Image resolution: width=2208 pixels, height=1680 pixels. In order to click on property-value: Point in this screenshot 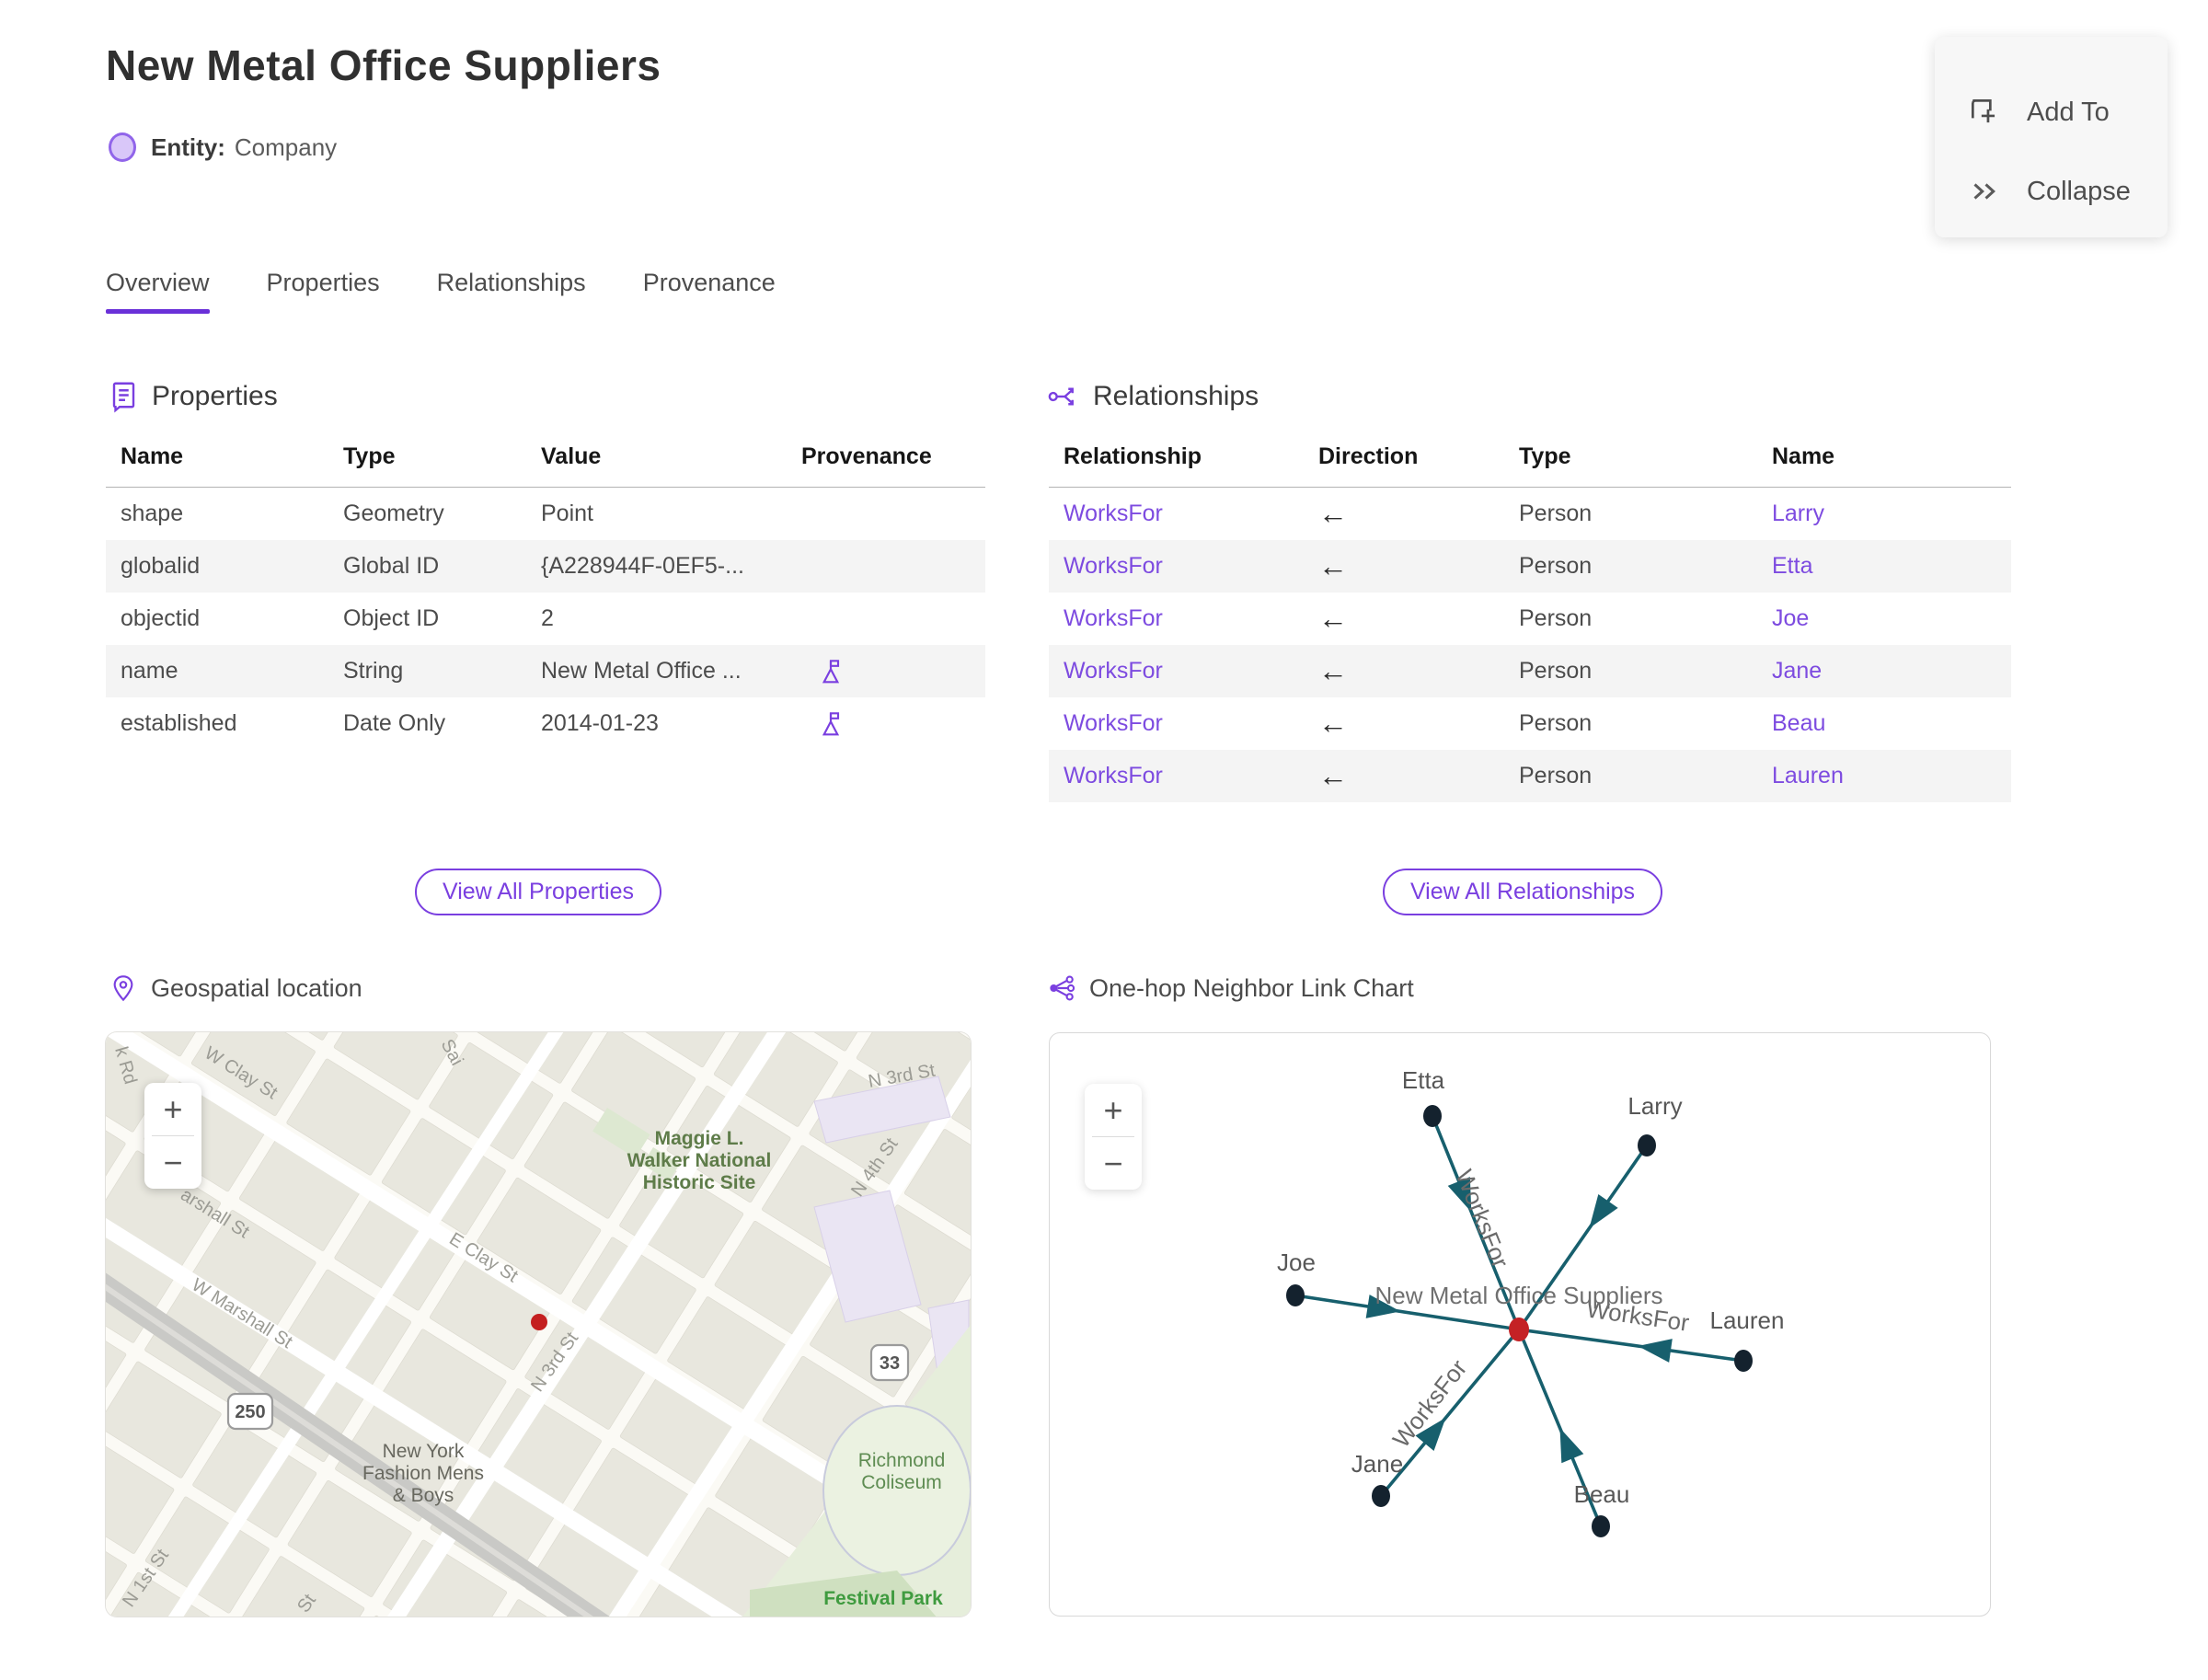, I will do `click(567, 513)`.